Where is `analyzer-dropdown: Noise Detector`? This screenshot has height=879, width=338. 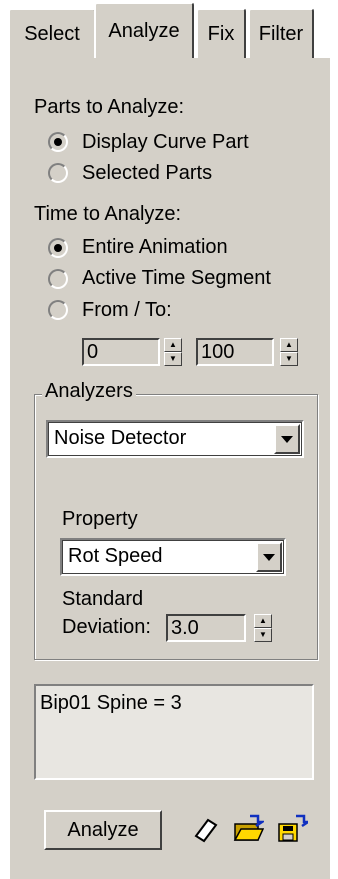
analyzer-dropdown: Noise Detector is located at coordinates (175, 439).